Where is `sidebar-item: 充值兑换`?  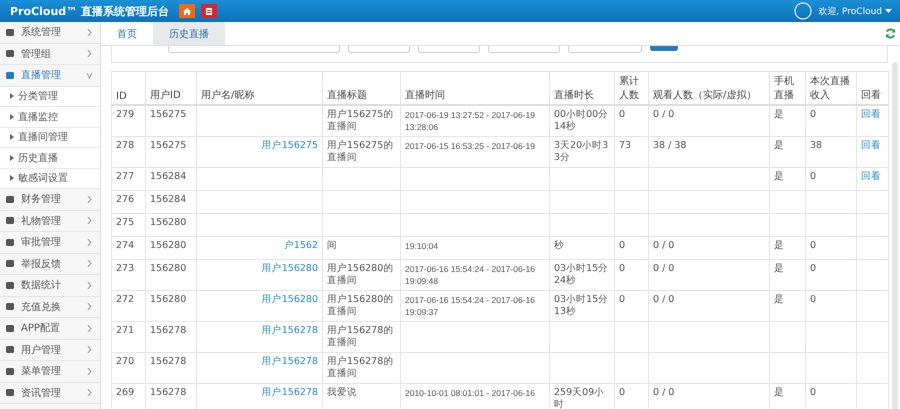 sidebar-item: 充值兑换 is located at coordinates (50, 307).